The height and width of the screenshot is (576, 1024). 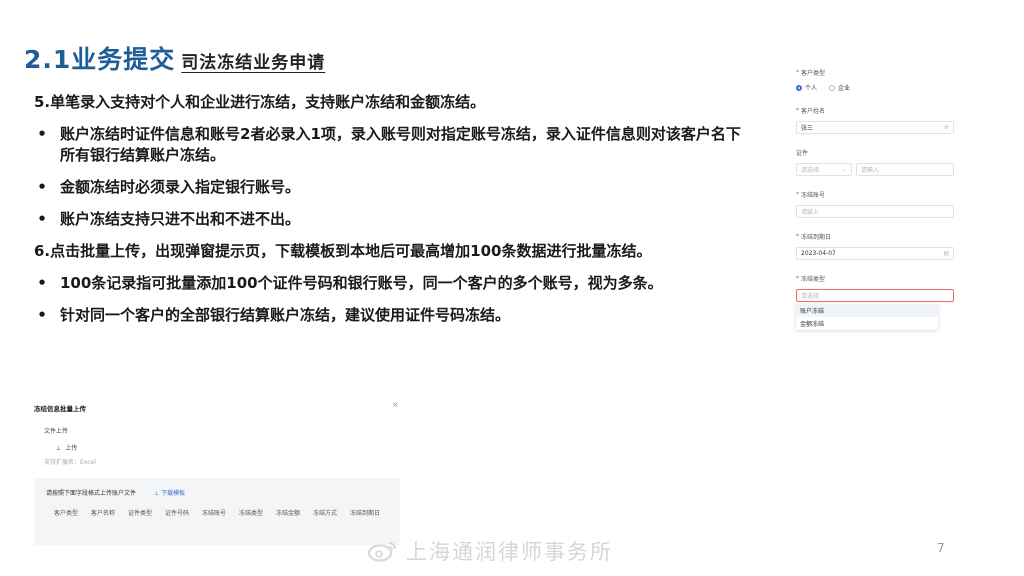 What do you see at coordinates (802, 153) in the screenshot?
I see `certificate-label-text: 证件` at bounding box center [802, 153].